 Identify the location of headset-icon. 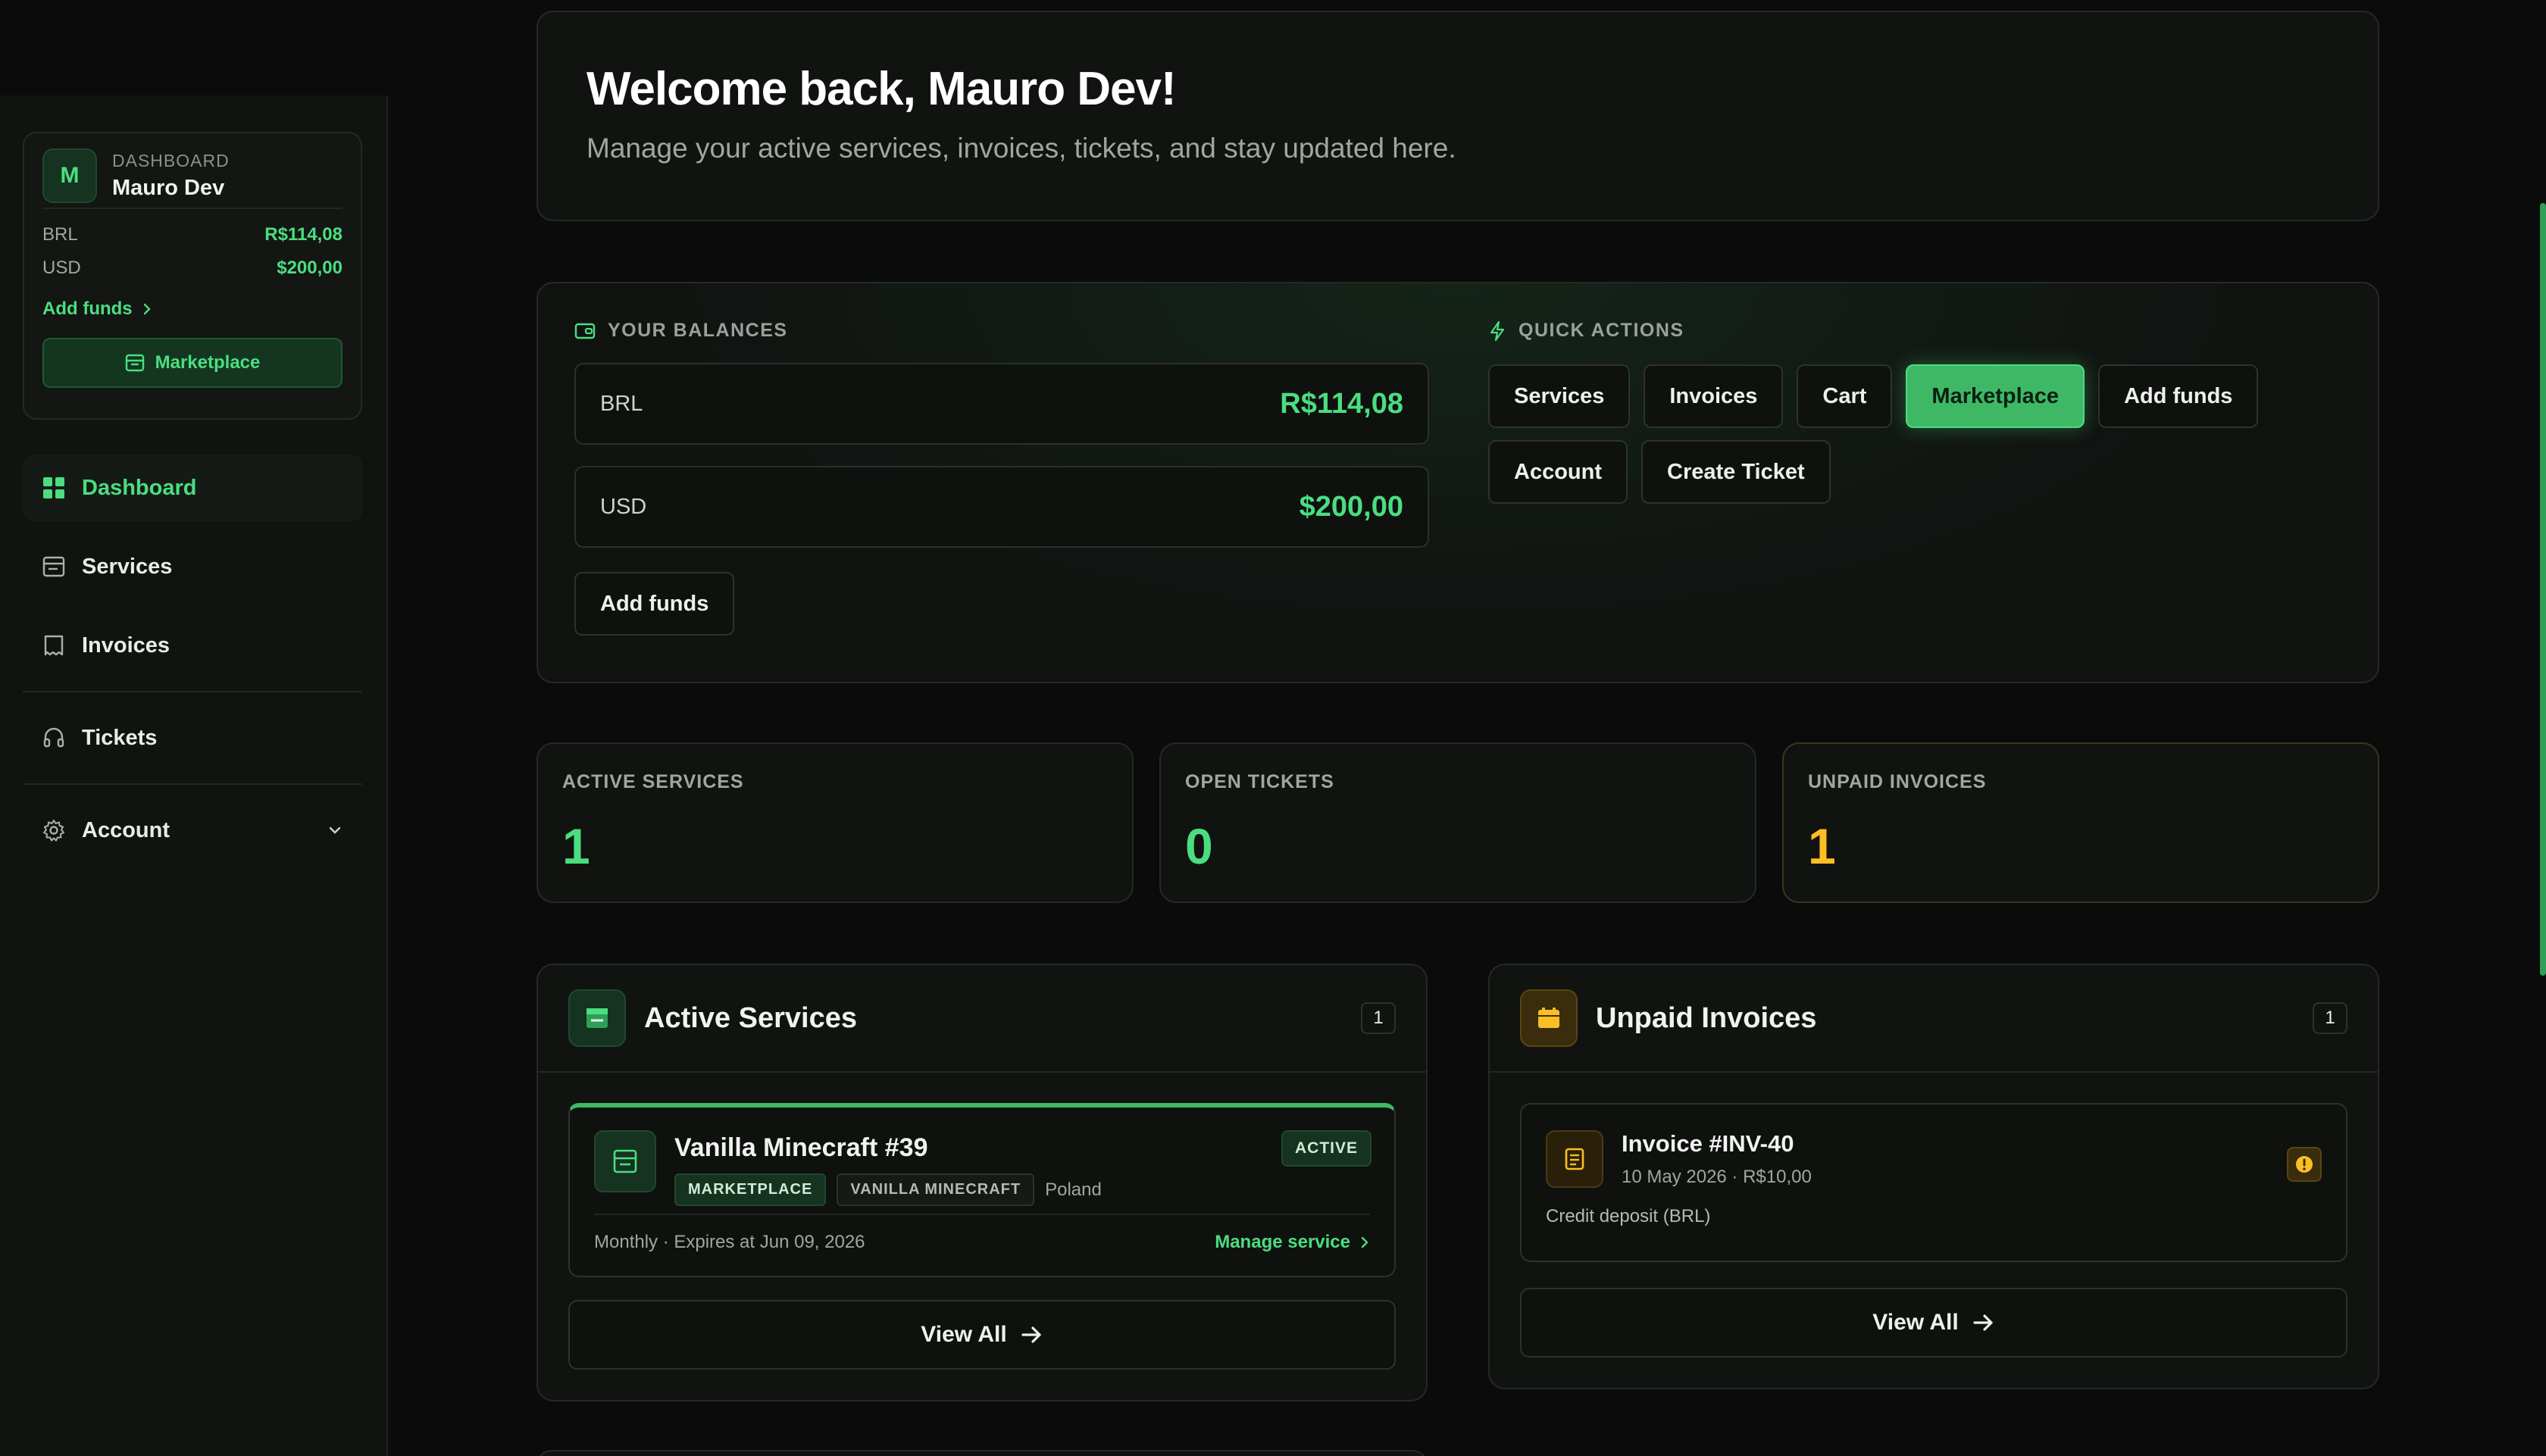
(53, 737).